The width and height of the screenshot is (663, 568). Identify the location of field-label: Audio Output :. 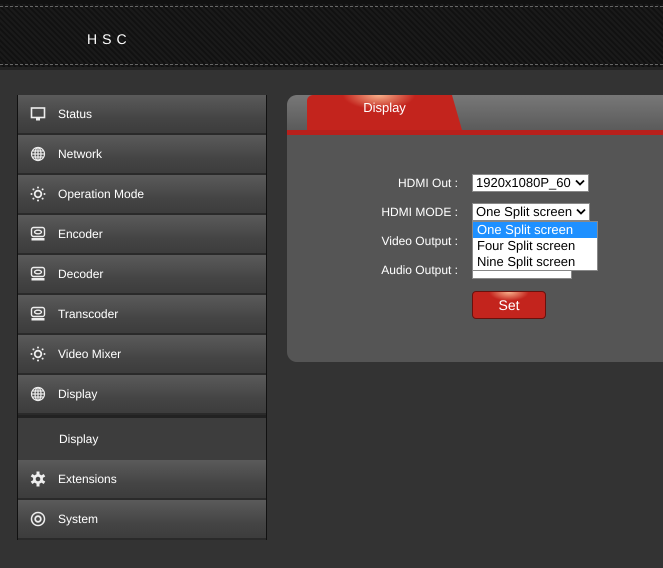
(419, 269).